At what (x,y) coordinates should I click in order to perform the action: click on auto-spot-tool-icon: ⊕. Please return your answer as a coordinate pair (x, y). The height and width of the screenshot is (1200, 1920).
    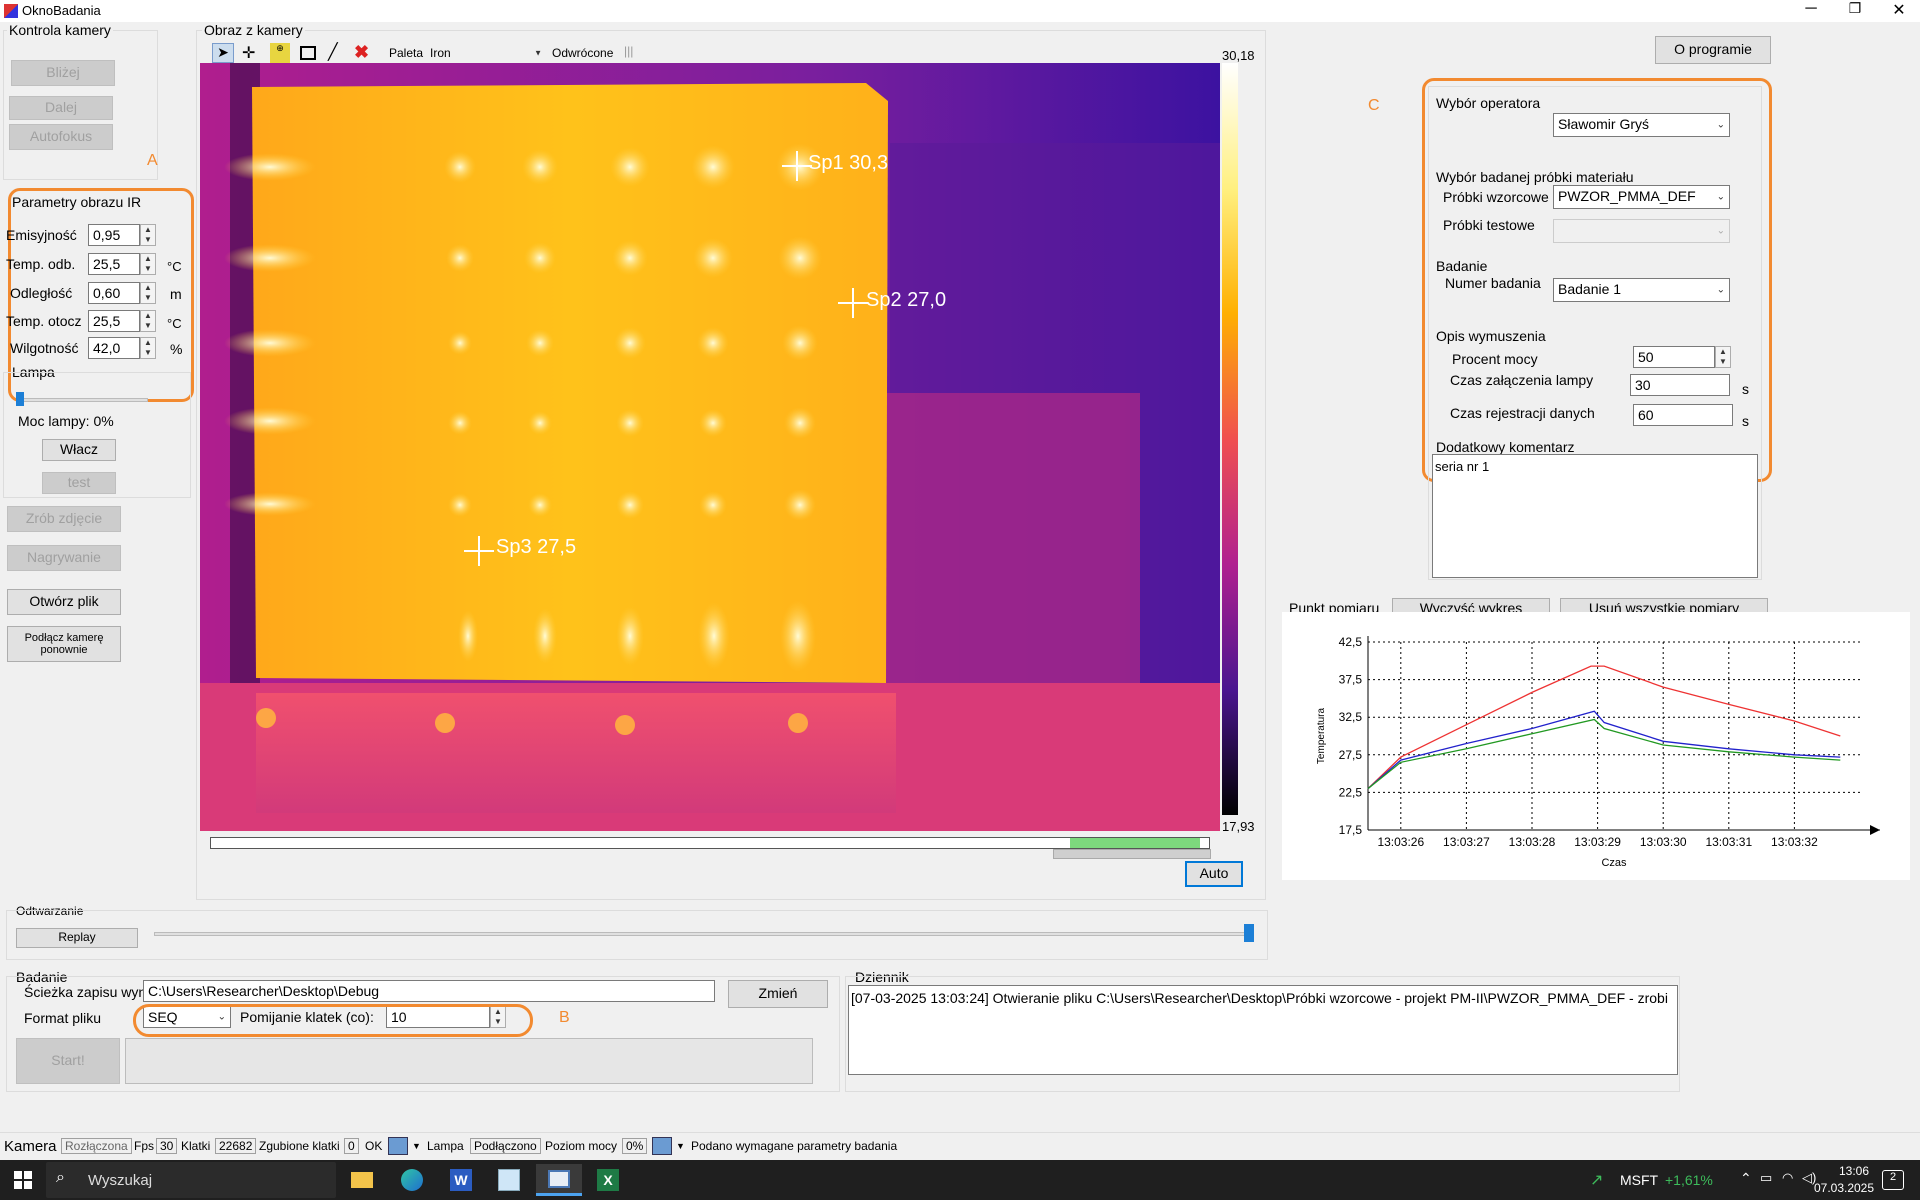
    Looking at the image, I should click on (280, 53).